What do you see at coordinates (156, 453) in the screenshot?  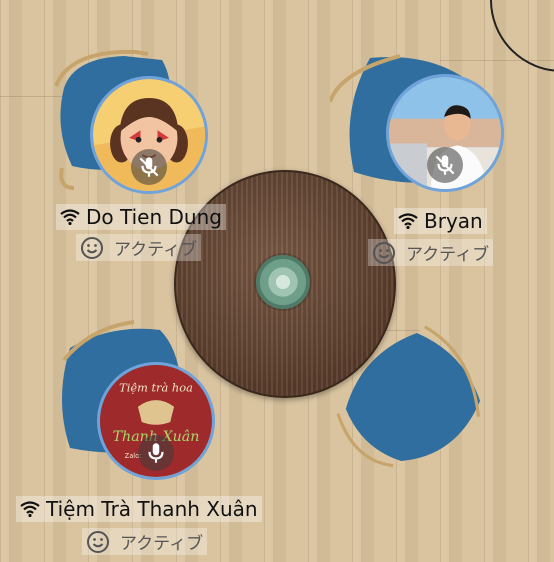 I see `mic-icon` at bounding box center [156, 453].